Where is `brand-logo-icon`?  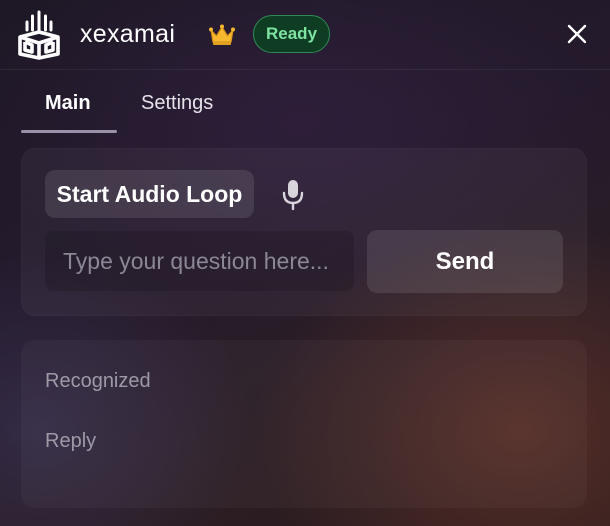 brand-logo-icon is located at coordinates (39, 35).